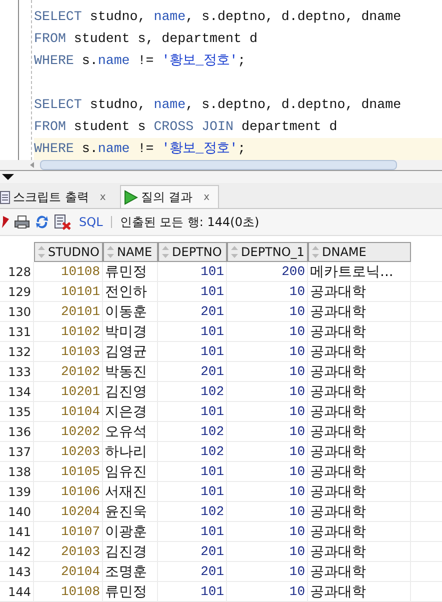 This screenshot has width=442, height=602. Describe the element at coordinates (91, 222) in the screenshot. I see `sql-link: SQL` at that location.